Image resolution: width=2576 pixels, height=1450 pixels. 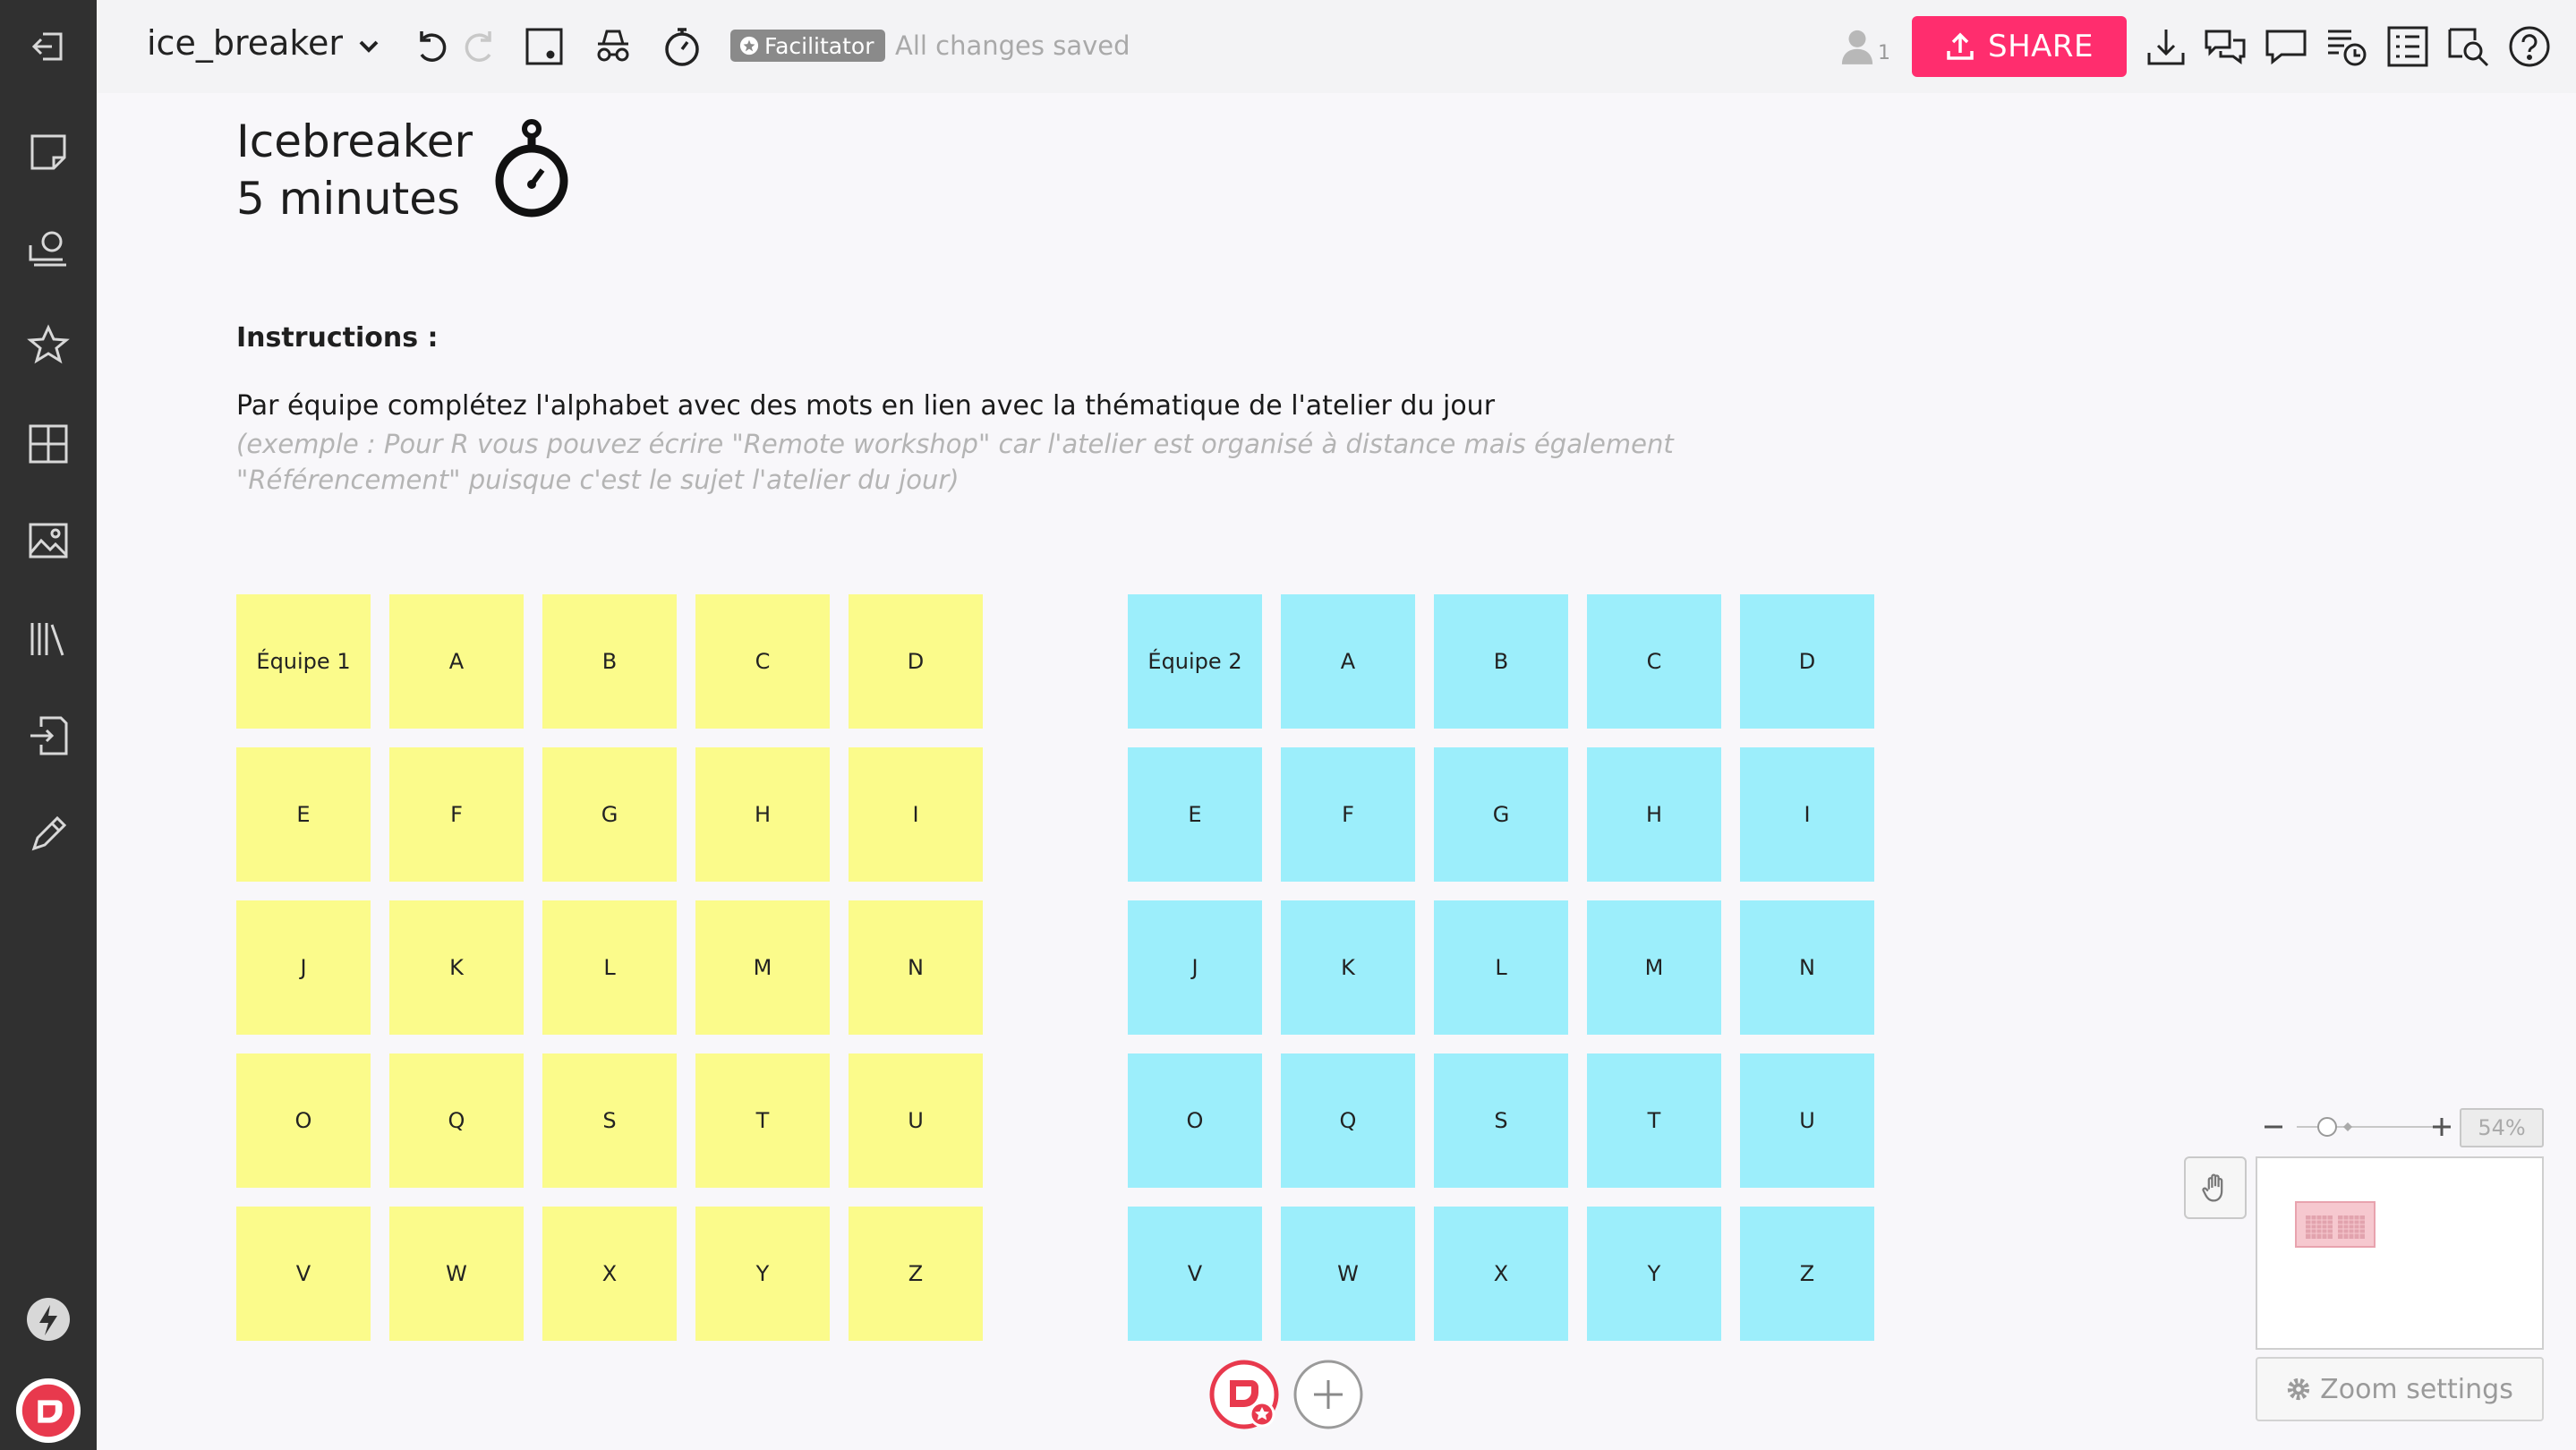 I want to click on team-2-note: S, so click(x=1501, y=1120).